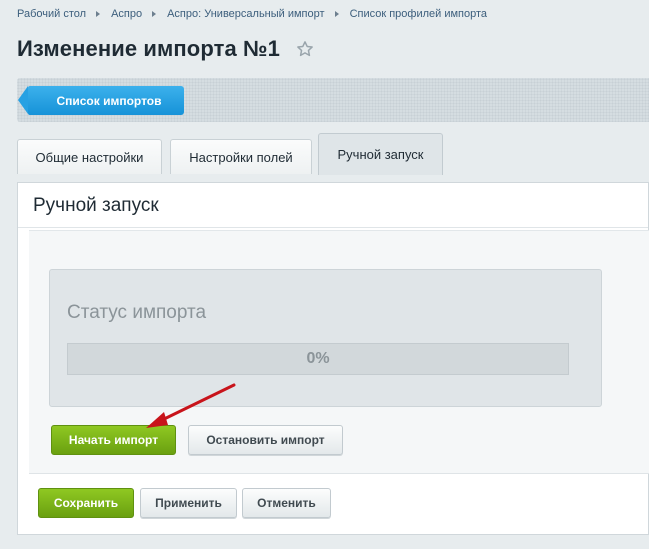 Image resolution: width=649 pixels, height=549 pixels. What do you see at coordinates (126, 14) in the screenshot?
I see `breadcrumb-item-aspro: Аспро` at bounding box center [126, 14].